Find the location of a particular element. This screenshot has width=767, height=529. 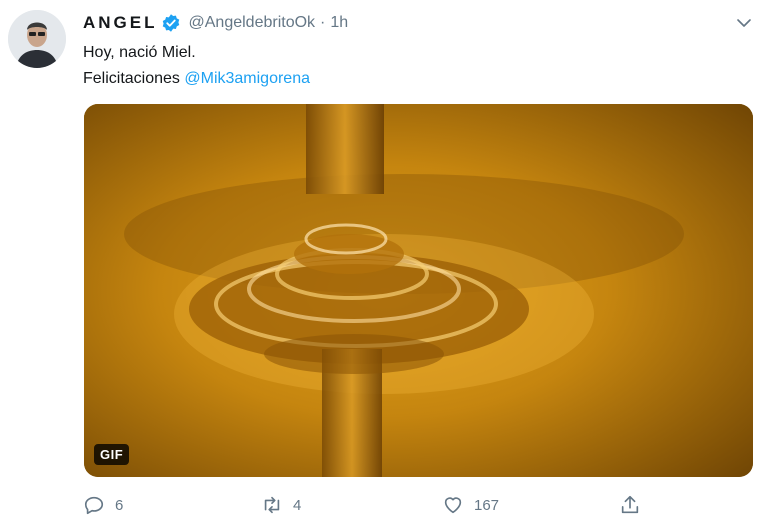

share-button is located at coordinates (630, 505).